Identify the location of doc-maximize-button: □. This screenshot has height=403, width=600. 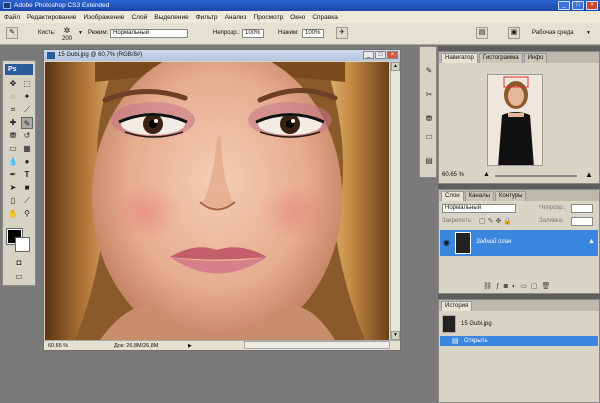
(380, 55).